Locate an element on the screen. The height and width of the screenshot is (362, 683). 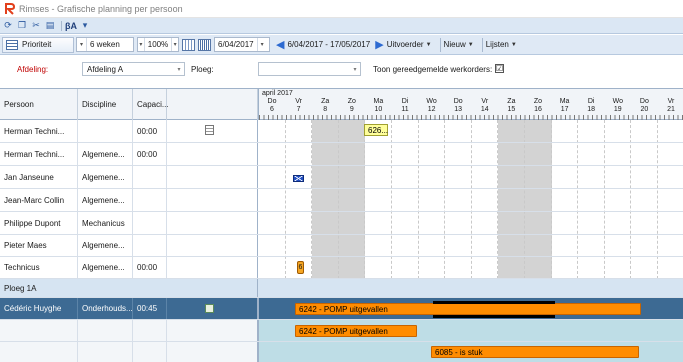
sub-row-timeline: 6085 - is stuk is located at coordinates (470, 352).